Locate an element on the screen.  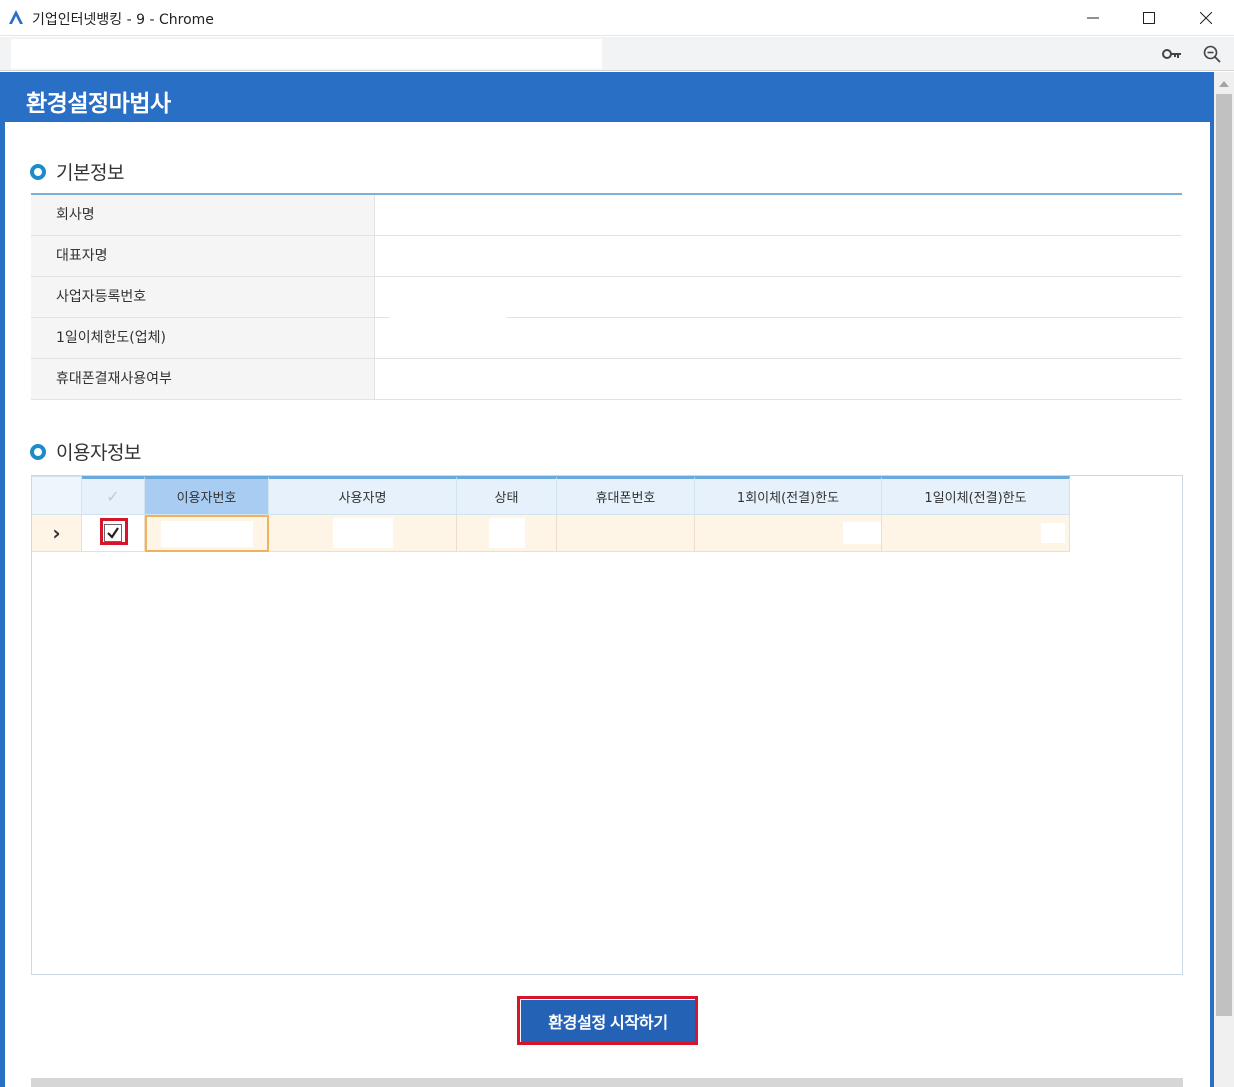
user-info-title: 이용자정보 is located at coordinates (98, 453).